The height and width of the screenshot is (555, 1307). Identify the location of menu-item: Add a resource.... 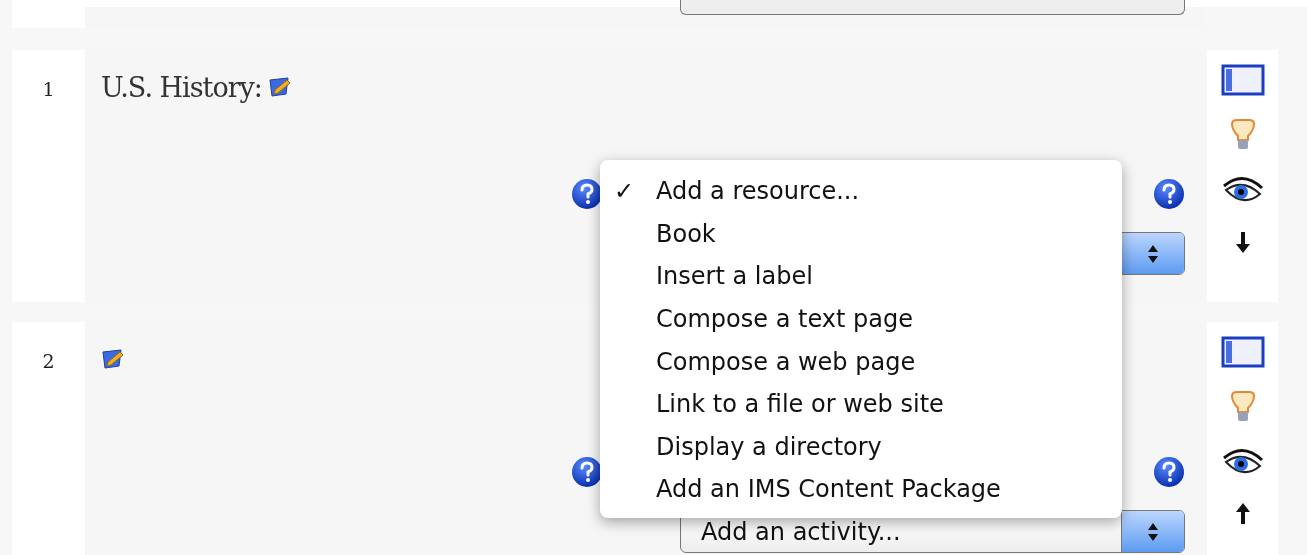
(758, 191).